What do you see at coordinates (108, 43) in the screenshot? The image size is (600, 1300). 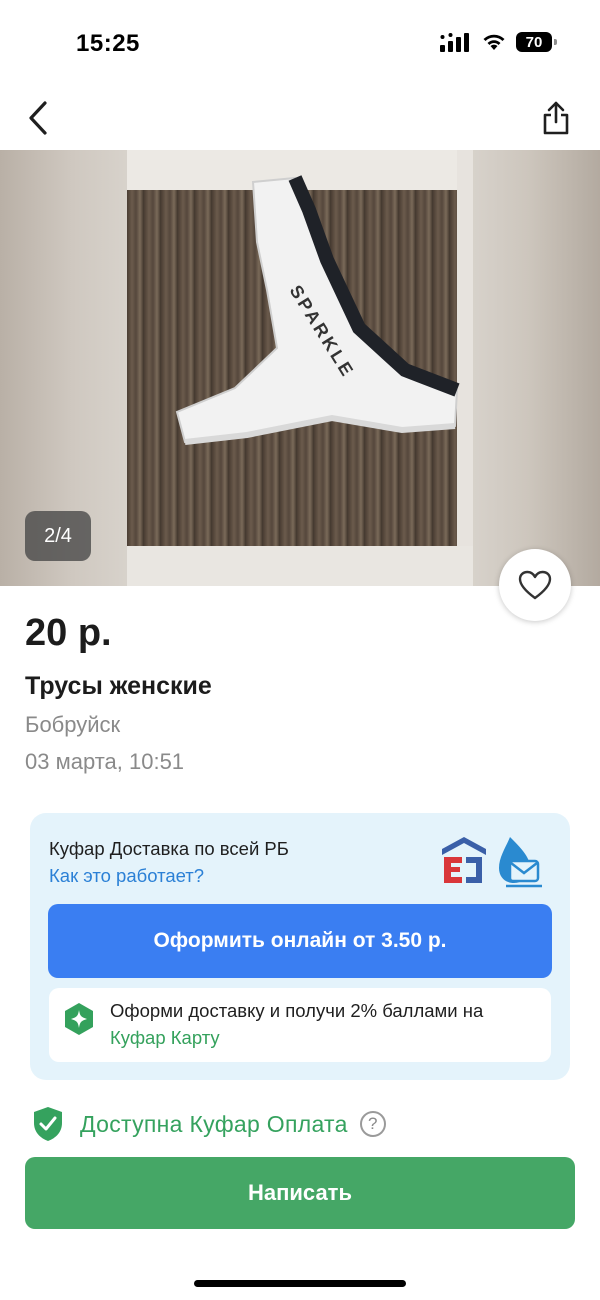 I see `status-time: 15:25` at bounding box center [108, 43].